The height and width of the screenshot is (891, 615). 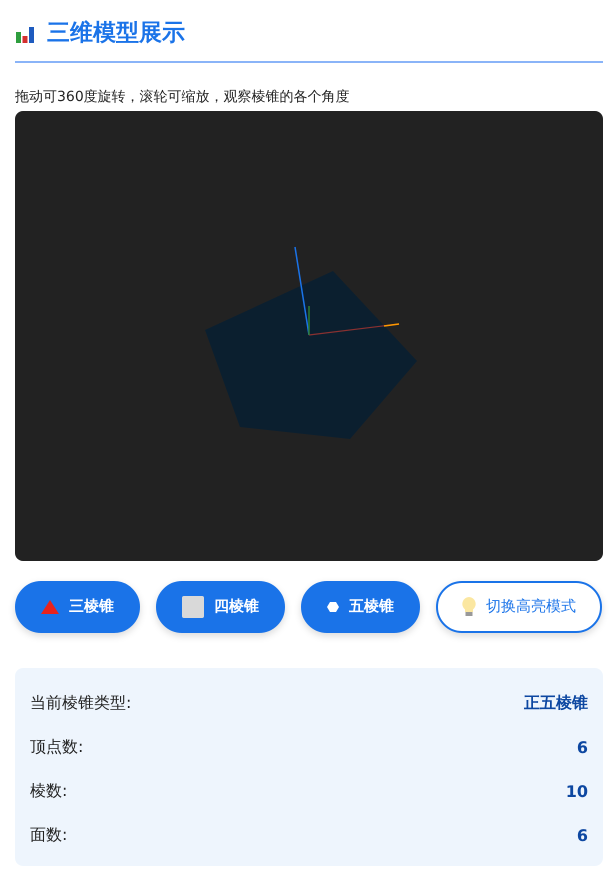 What do you see at coordinates (77, 606) in the screenshot?
I see `pyramid-button: 三棱锥` at bounding box center [77, 606].